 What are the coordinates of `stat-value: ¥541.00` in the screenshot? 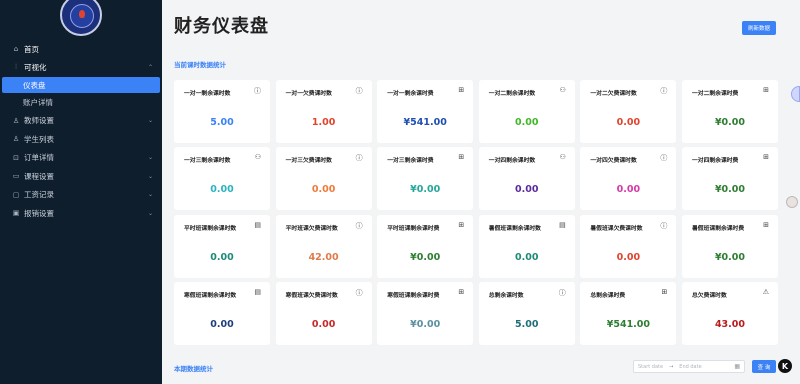 It's located at (628, 325).